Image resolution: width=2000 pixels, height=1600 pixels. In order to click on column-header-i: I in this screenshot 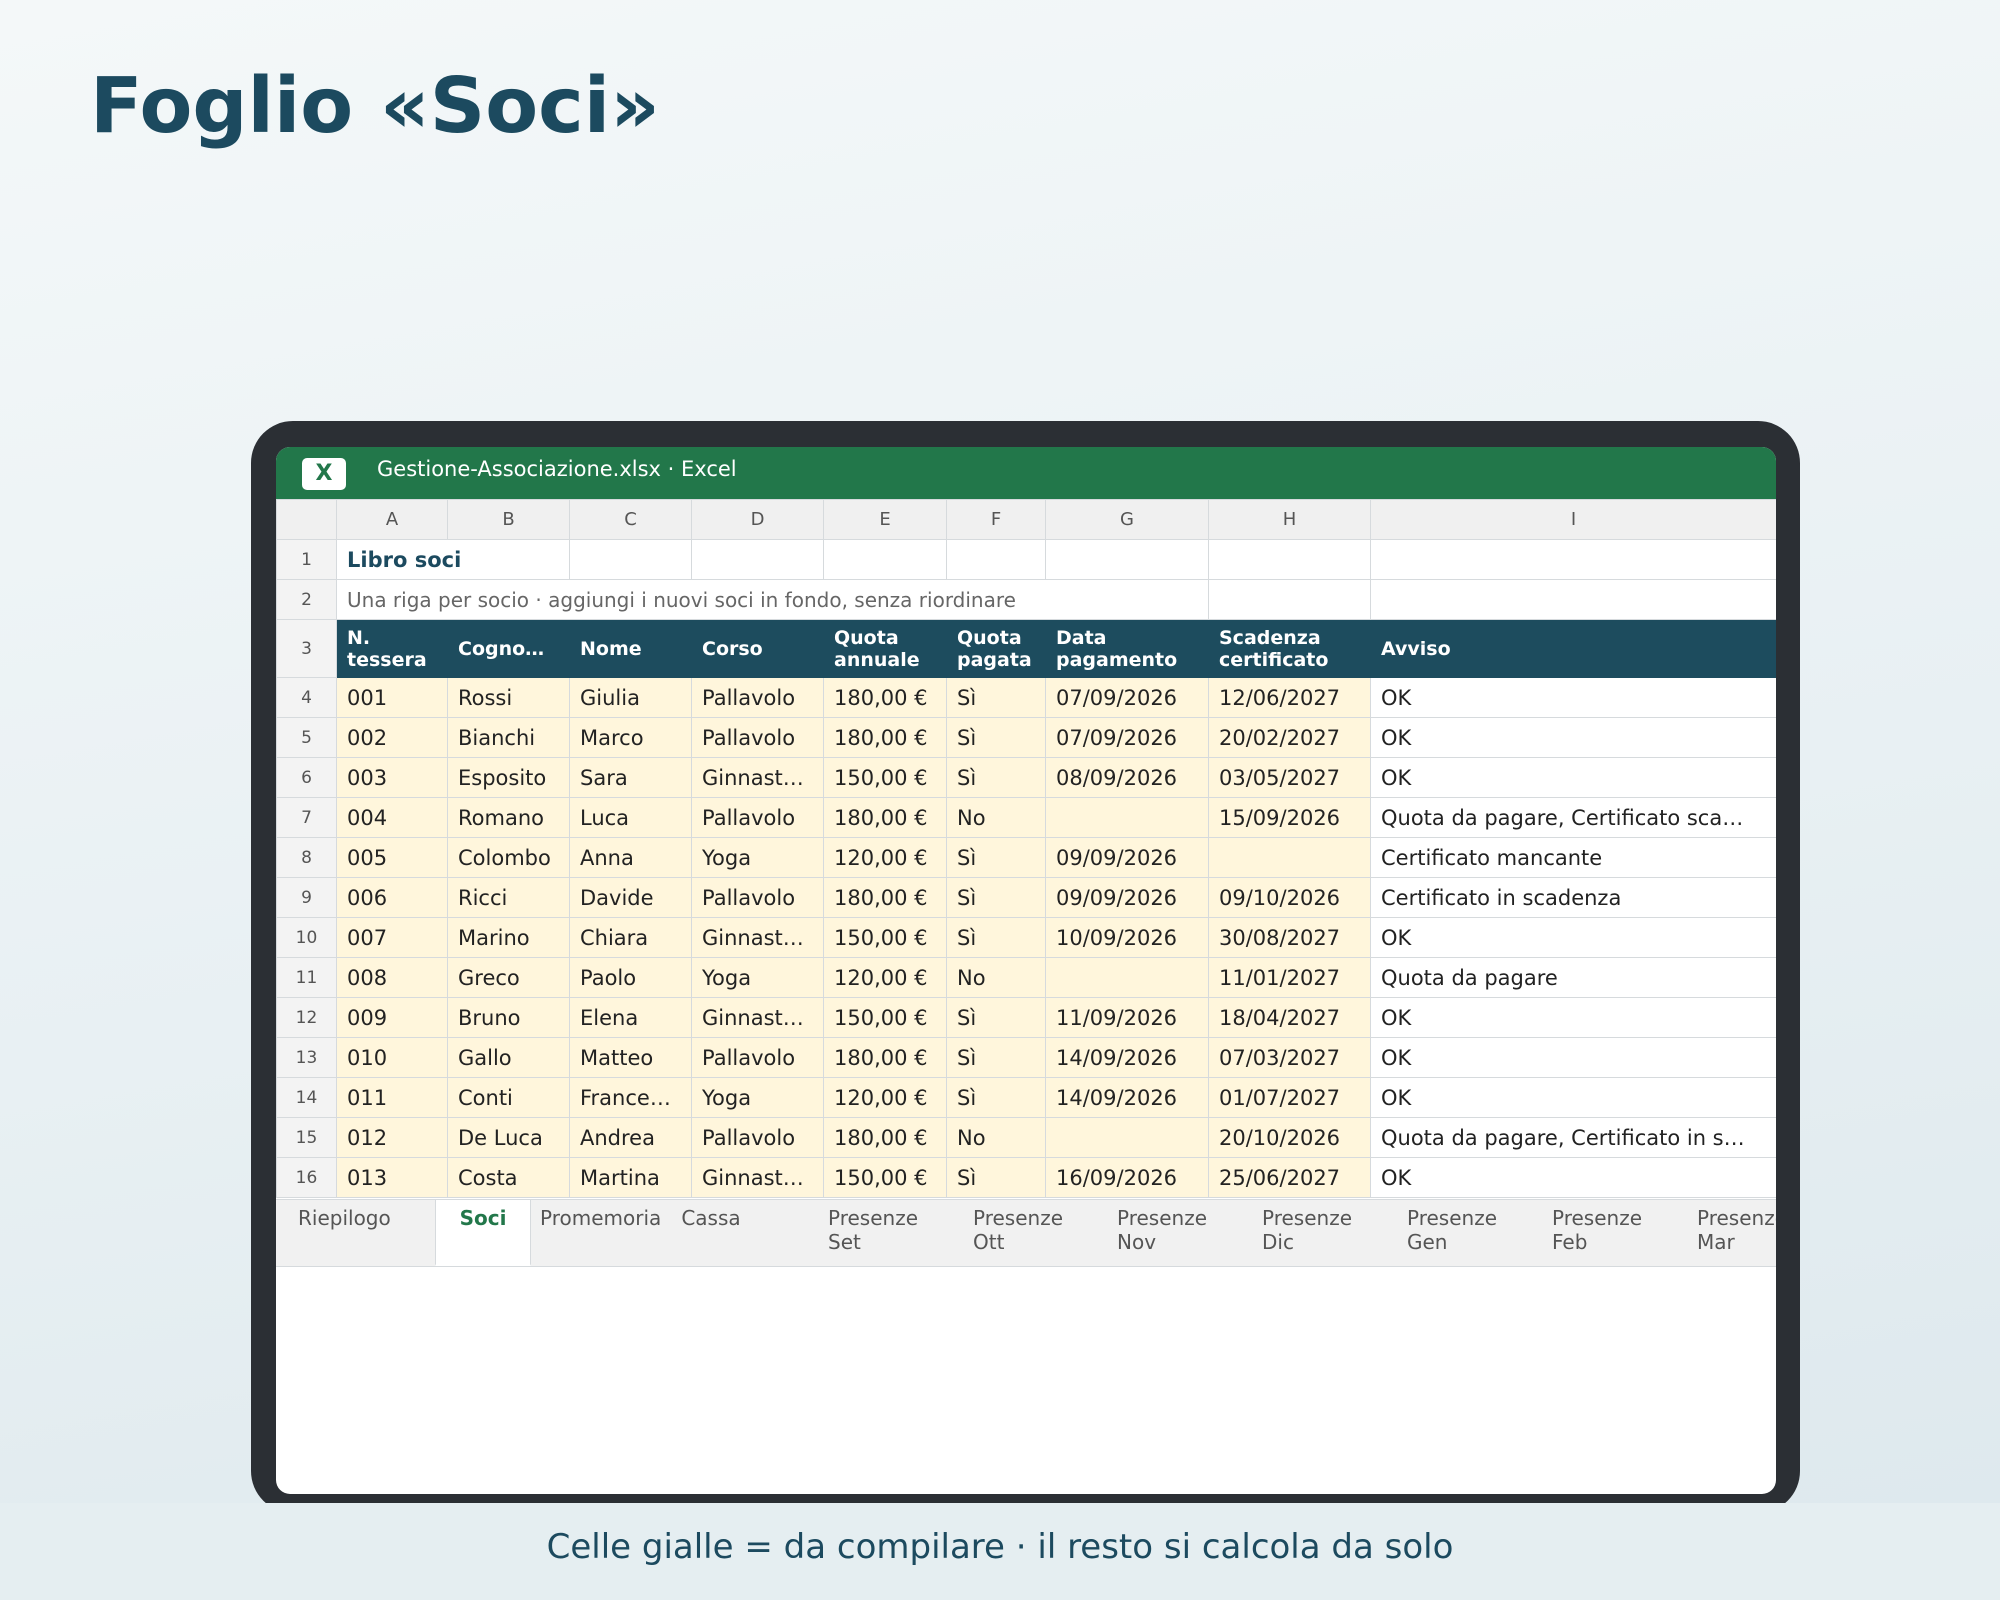, I will do `click(1573, 519)`.